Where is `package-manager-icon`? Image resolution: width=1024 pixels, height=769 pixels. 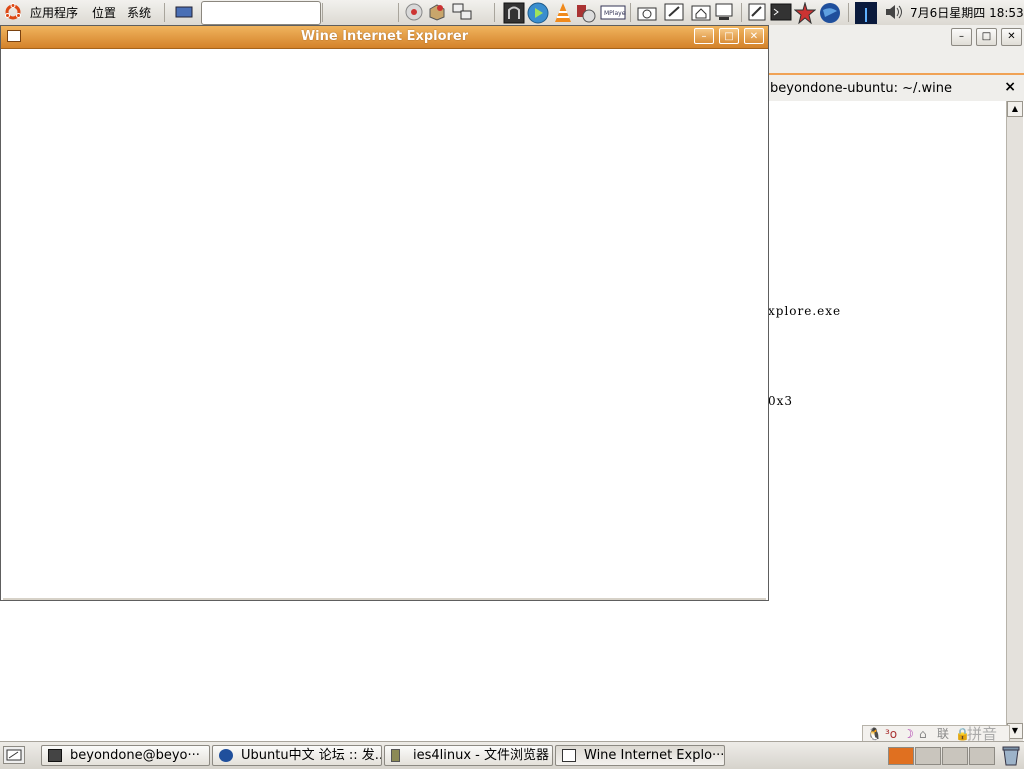
package-manager-icon is located at coordinates (437, 12).